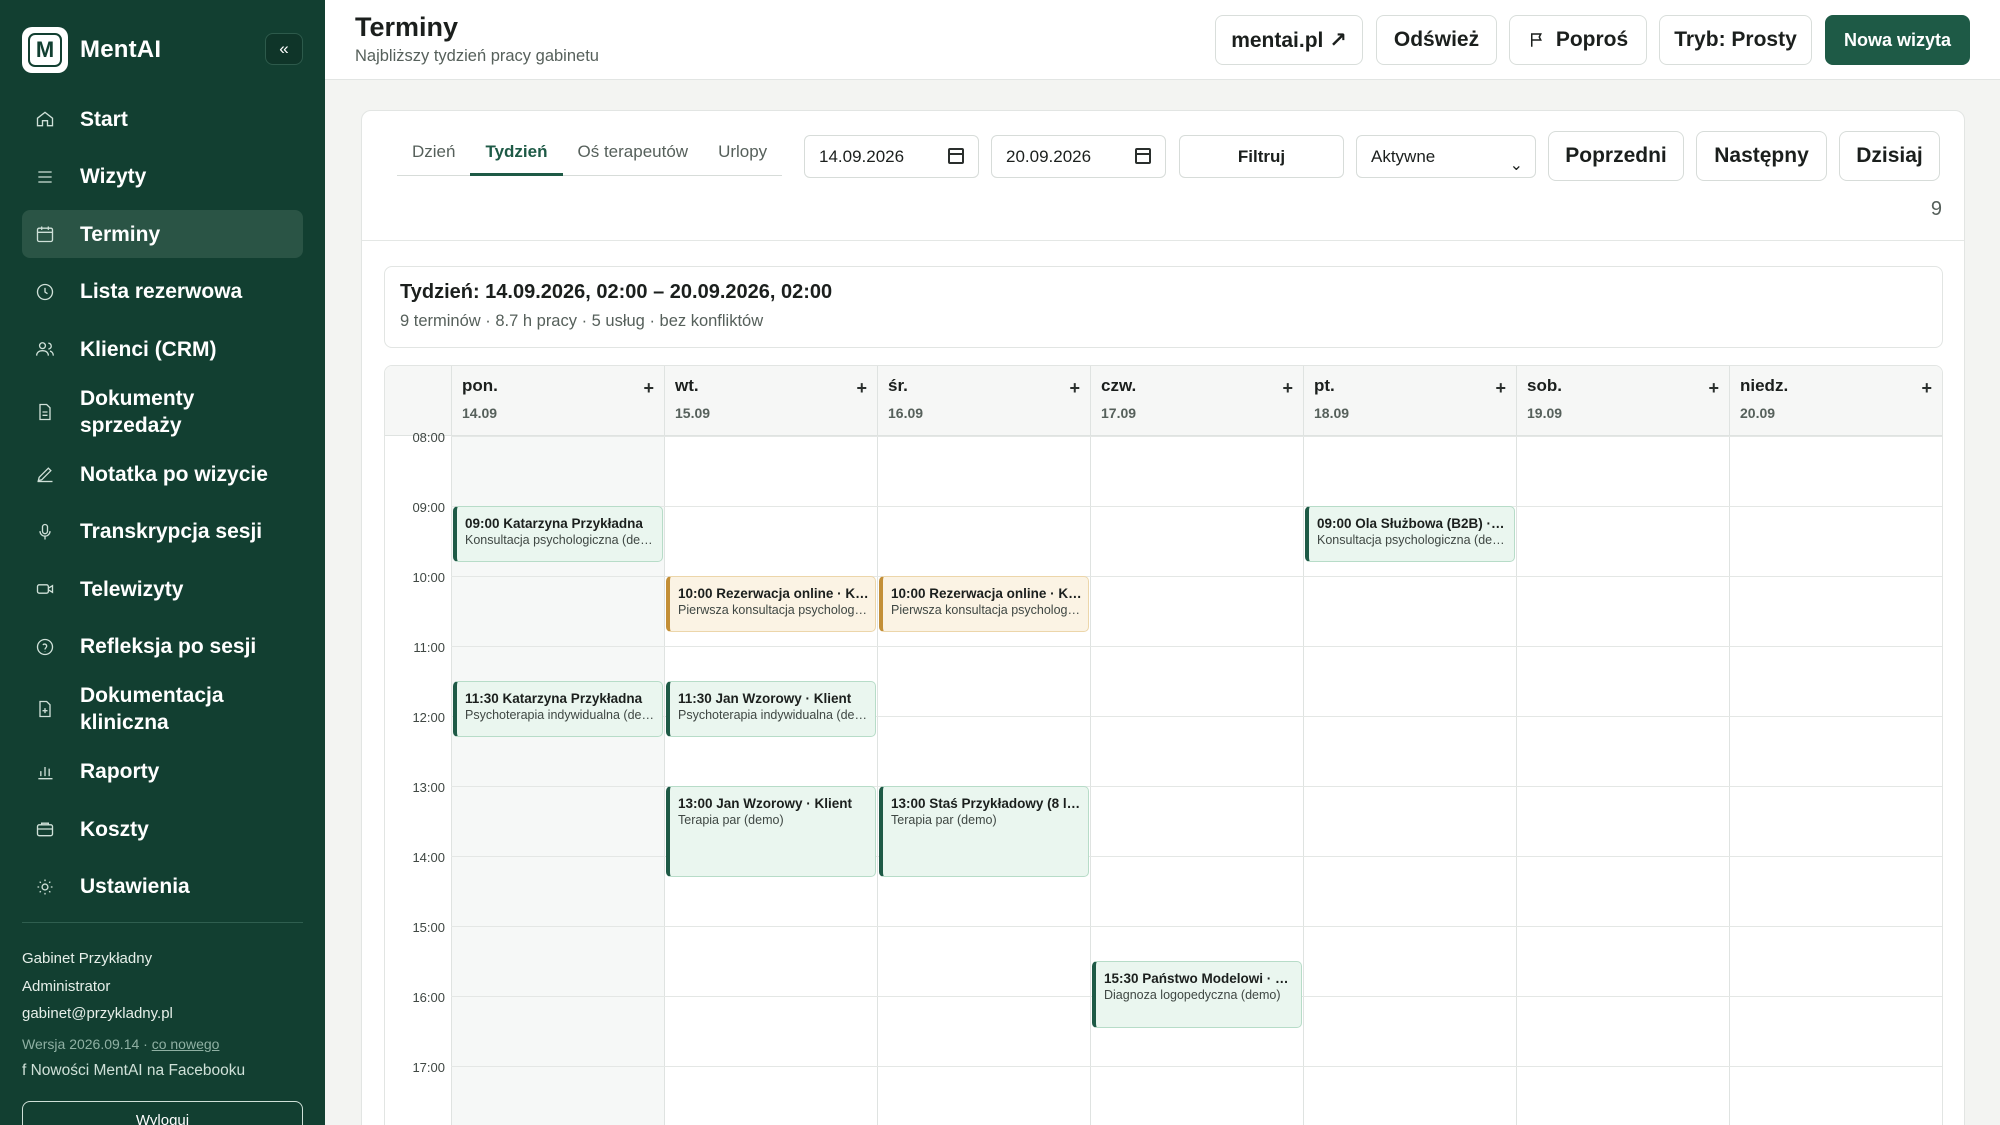  Describe the element at coordinates (983, 401) in the screenshot. I see `day-header: śr. 16.09 +` at that location.